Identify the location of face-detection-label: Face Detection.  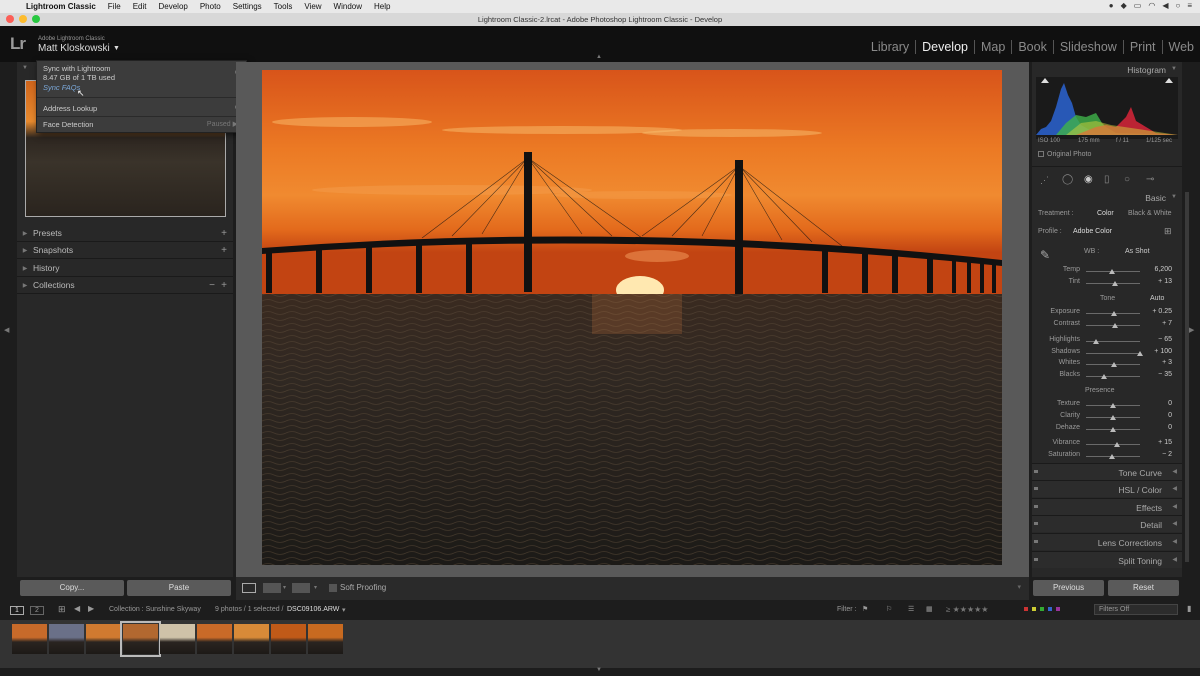
(68, 124).